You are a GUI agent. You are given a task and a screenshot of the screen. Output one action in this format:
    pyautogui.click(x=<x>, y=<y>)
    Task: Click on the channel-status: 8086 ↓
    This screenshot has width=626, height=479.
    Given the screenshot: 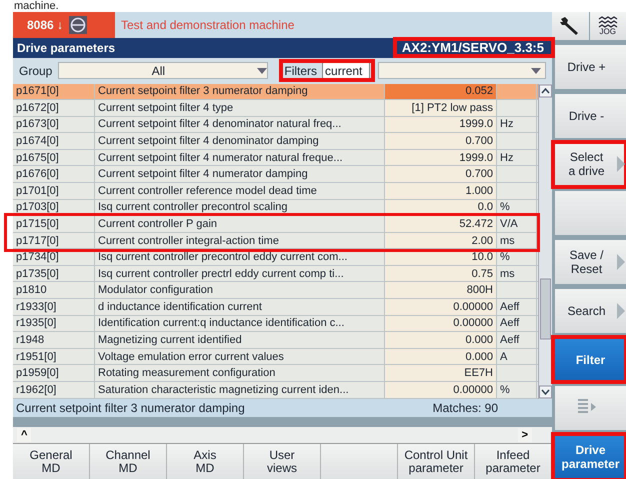 What is the action you would take?
    pyautogui.click(x=45, y=25)
    